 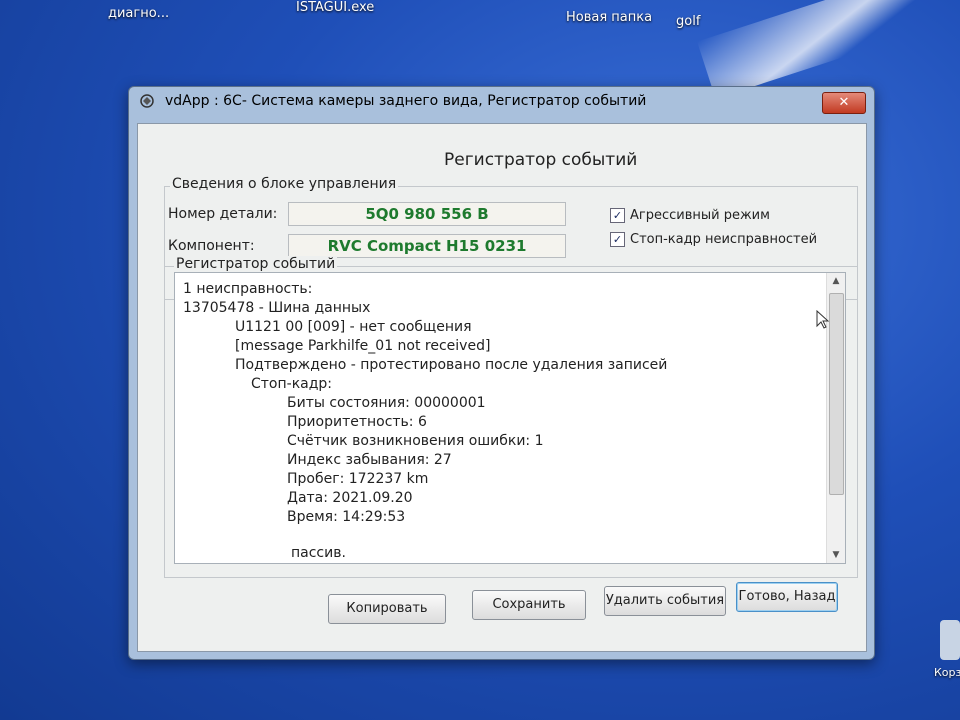 I want to click on component-label: Компонент:, so click(x=211, y=246).